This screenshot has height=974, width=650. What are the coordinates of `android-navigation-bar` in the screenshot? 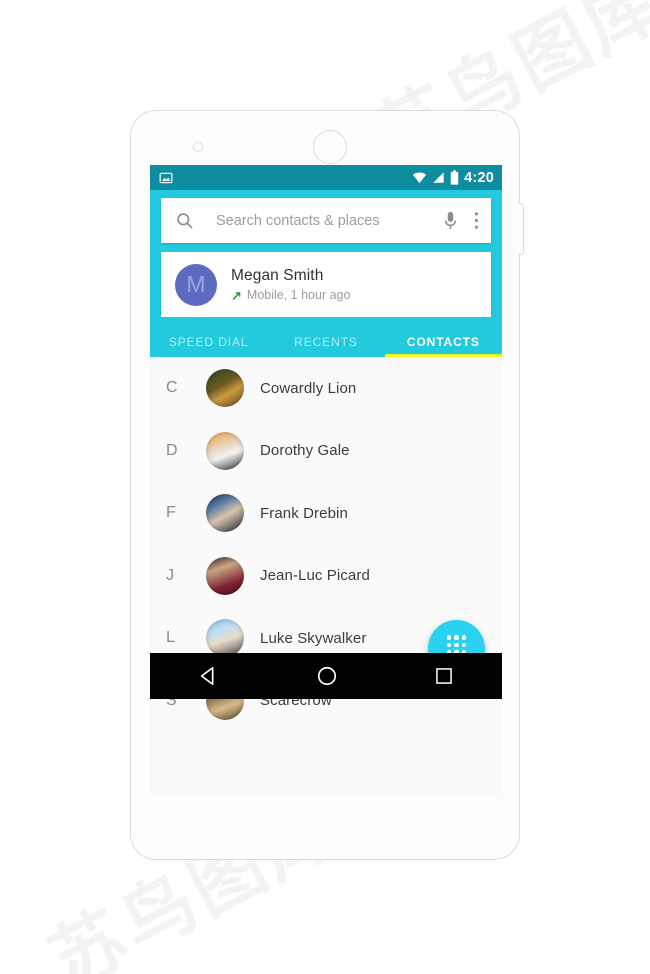 It's located at (326, 676).